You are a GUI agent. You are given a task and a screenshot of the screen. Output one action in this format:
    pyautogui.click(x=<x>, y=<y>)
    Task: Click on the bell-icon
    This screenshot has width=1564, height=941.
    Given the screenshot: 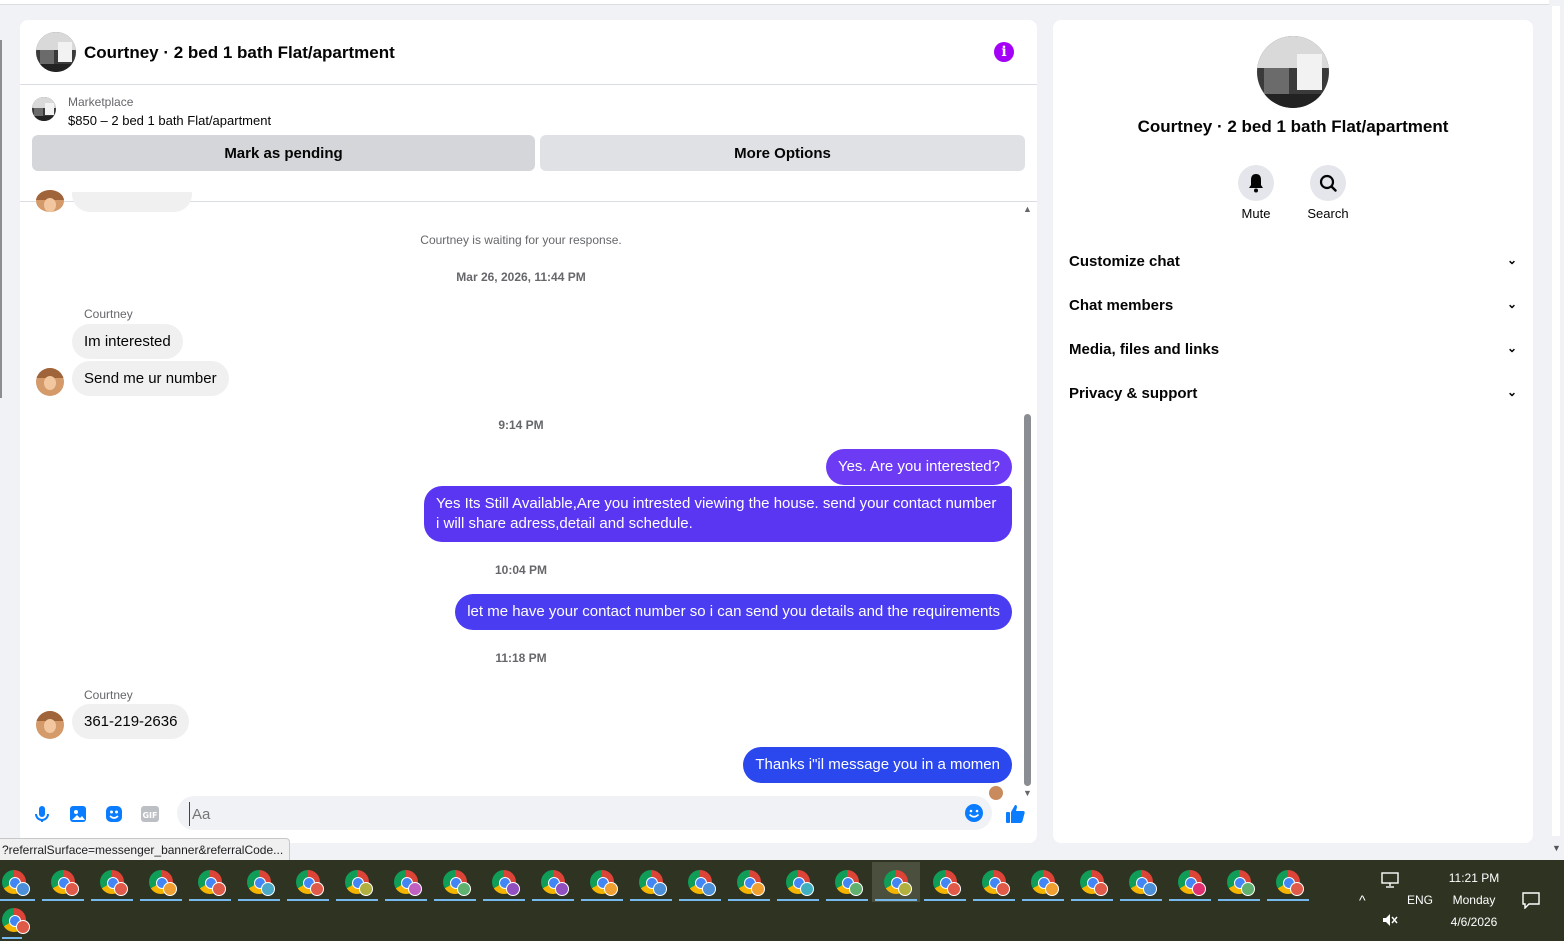 What is the action you would take?
    pyautogui.click(x=1256, y=183)
    